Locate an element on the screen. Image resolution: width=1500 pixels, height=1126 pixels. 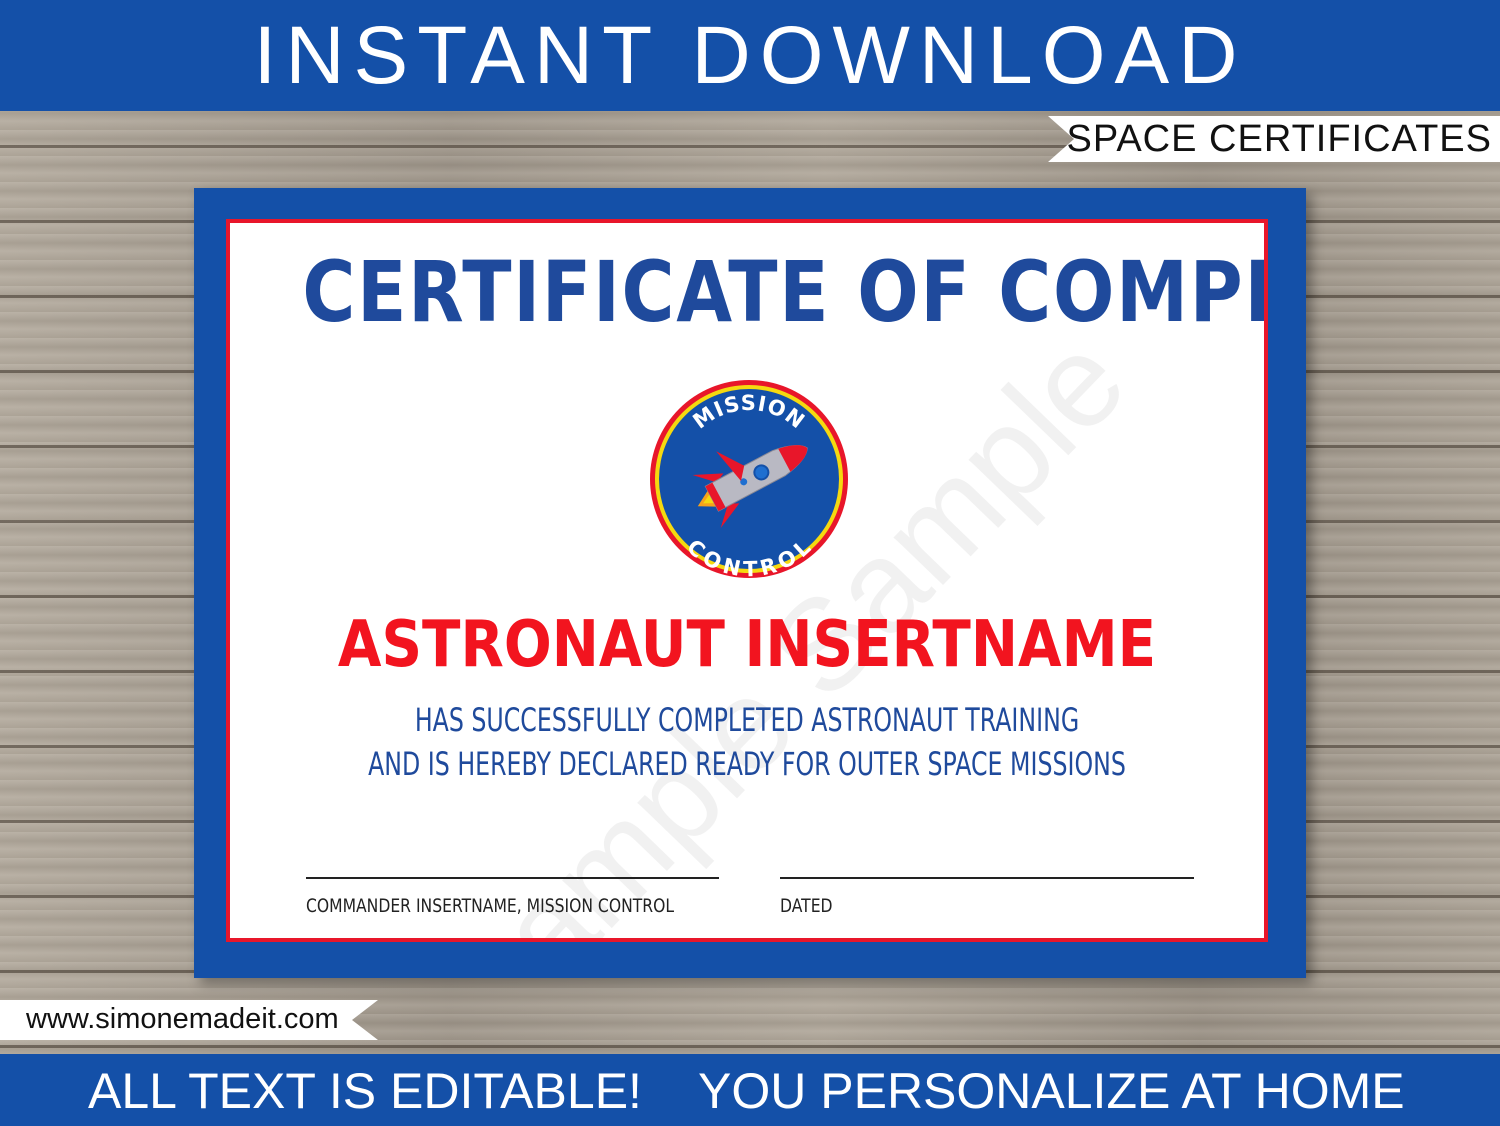
website-ribbon: www.simonemadeit.com is located at coordinates (189, 1020).